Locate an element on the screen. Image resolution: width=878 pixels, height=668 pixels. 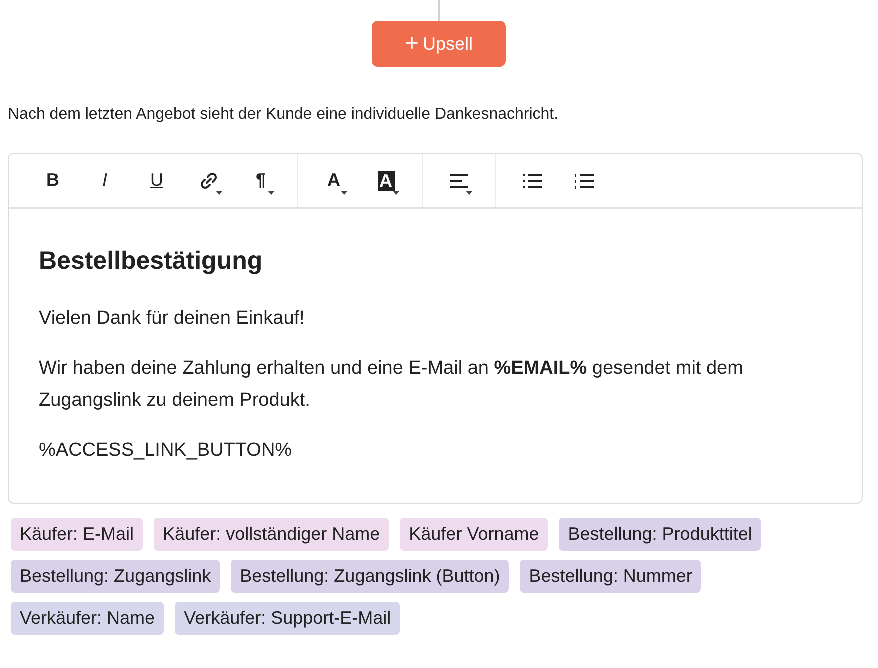
paragraph-text: Wir haben deine Zahlung erhalten und eine E-Mail an %EMAIL% gesendet mit dem Zugangslink zu deinem Produkt. is located at coordinates (391, 384).